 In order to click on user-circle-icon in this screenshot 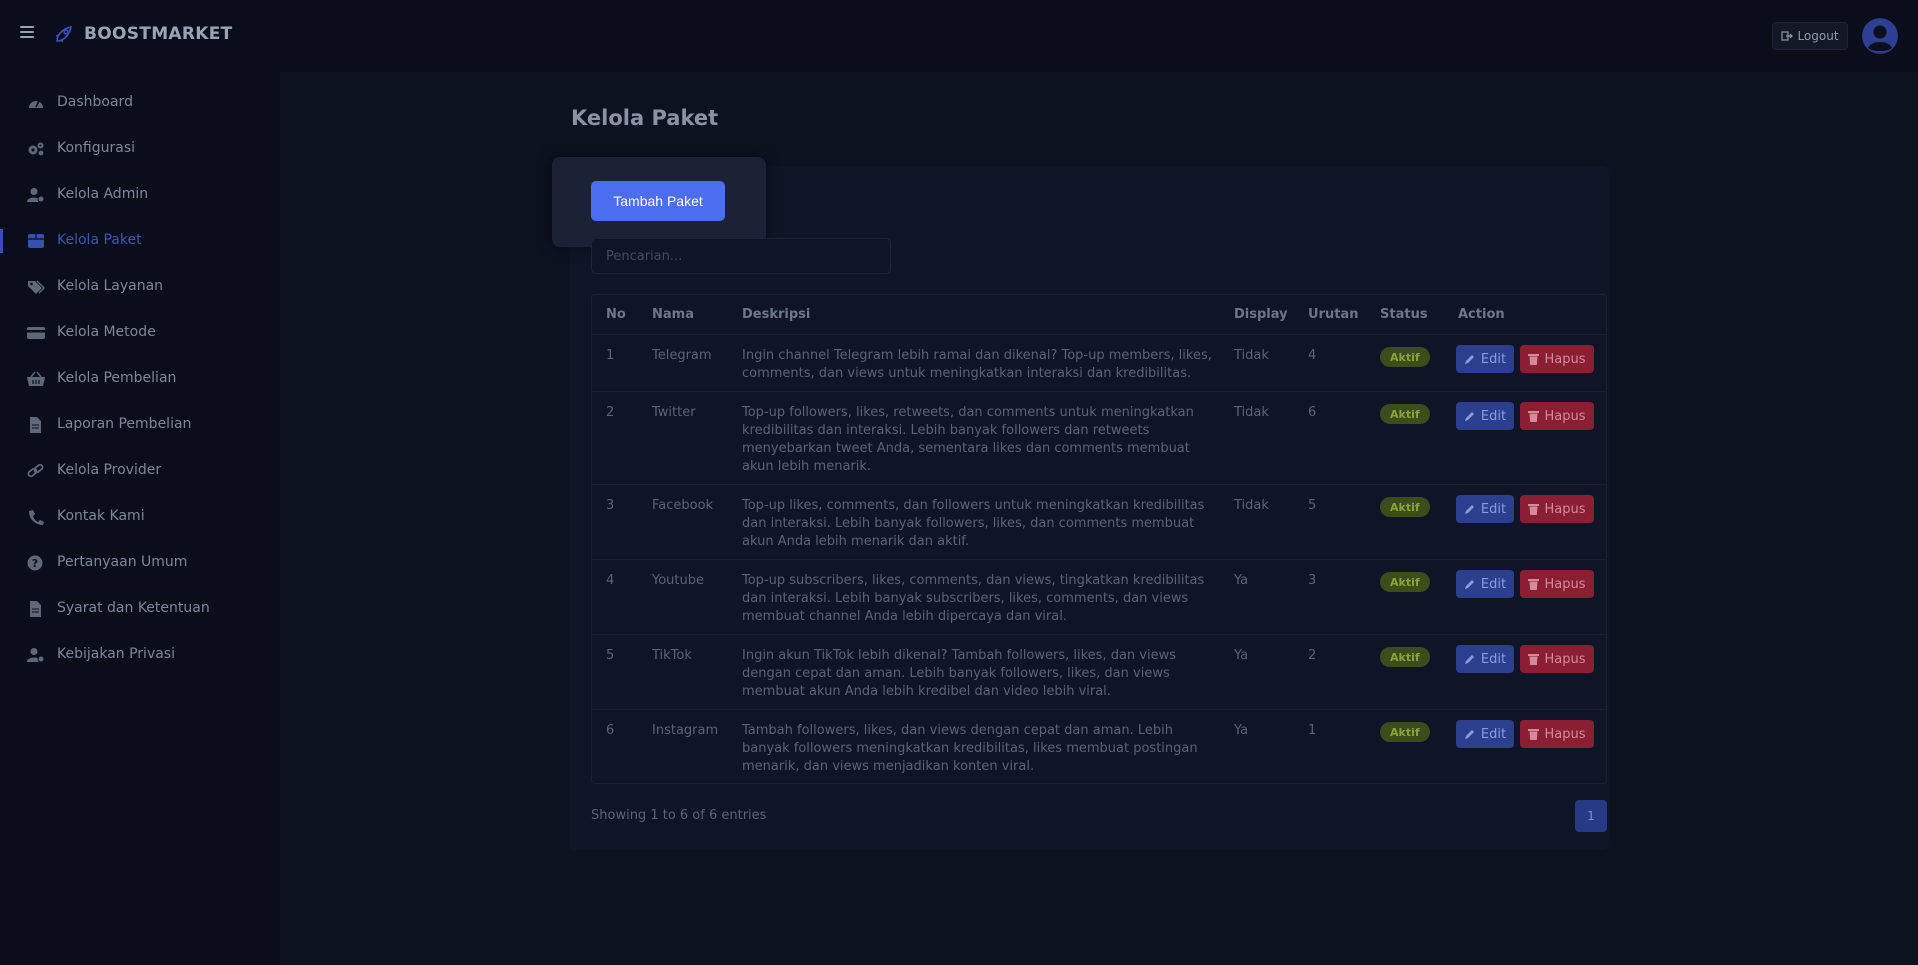, I will do `click(1880, 36)`.